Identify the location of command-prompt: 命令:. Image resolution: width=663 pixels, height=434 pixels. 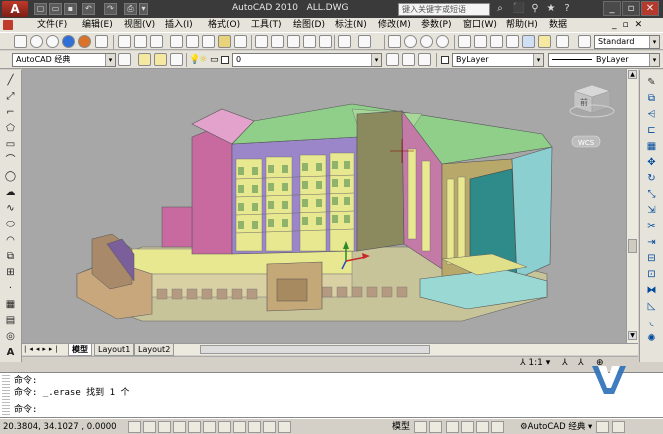
(25, 410).